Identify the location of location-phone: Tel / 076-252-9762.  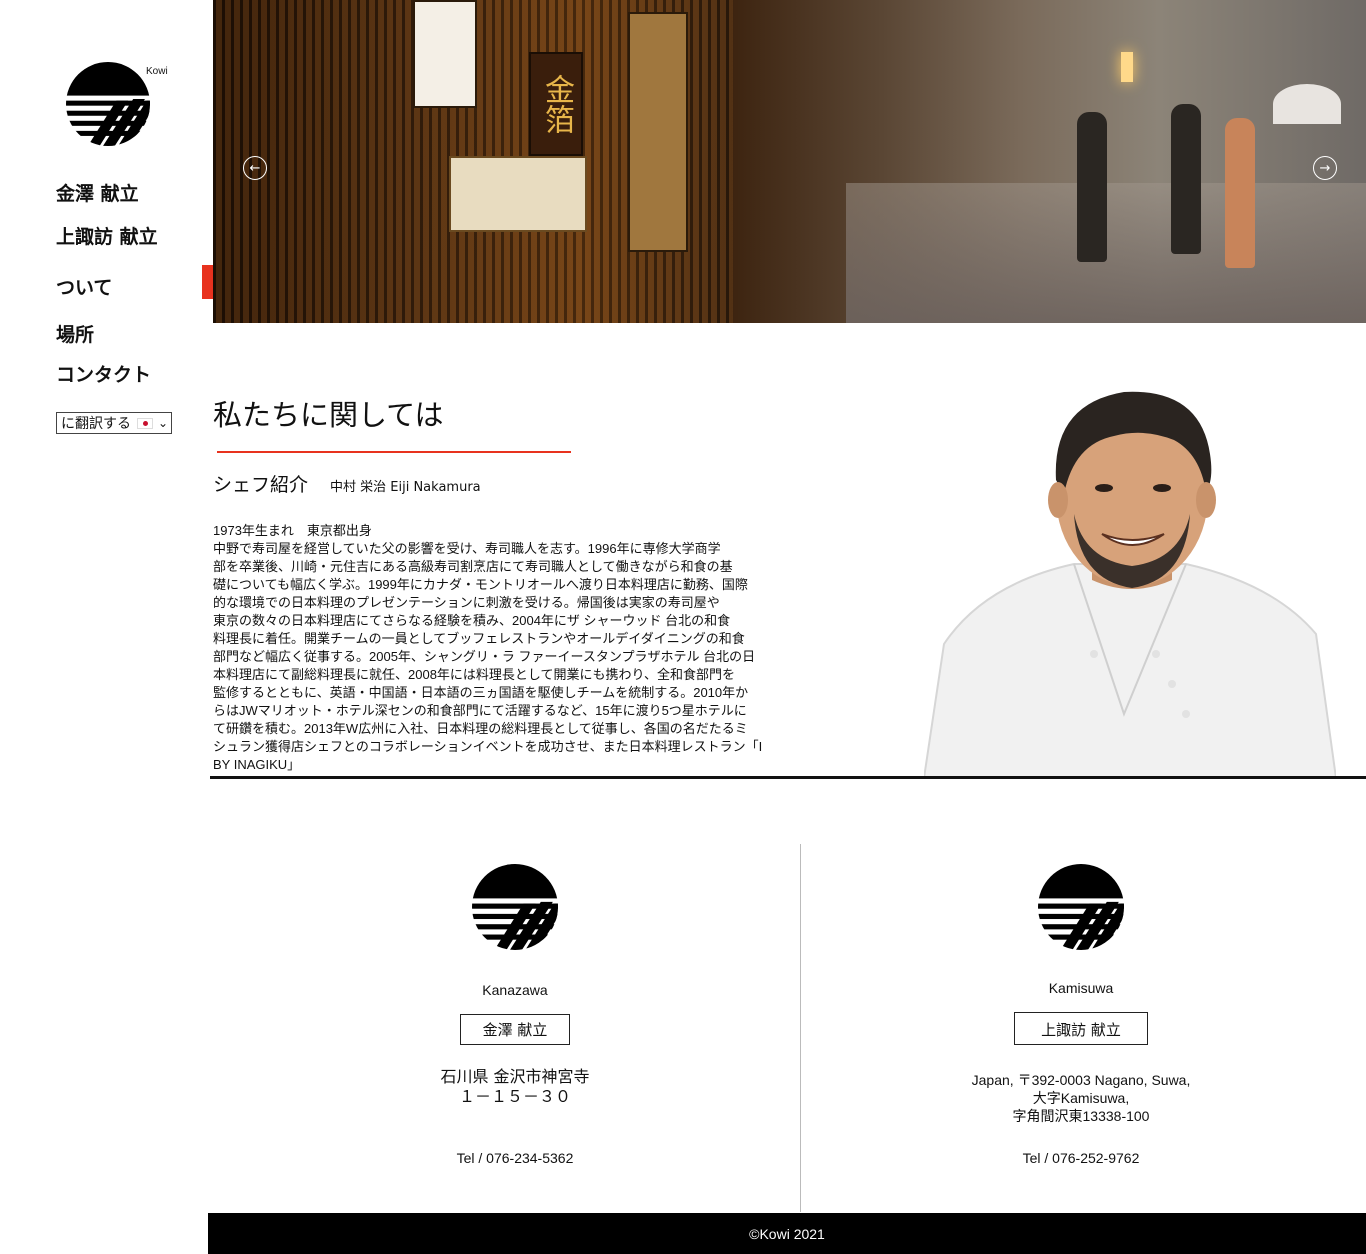
(1081, 1158).